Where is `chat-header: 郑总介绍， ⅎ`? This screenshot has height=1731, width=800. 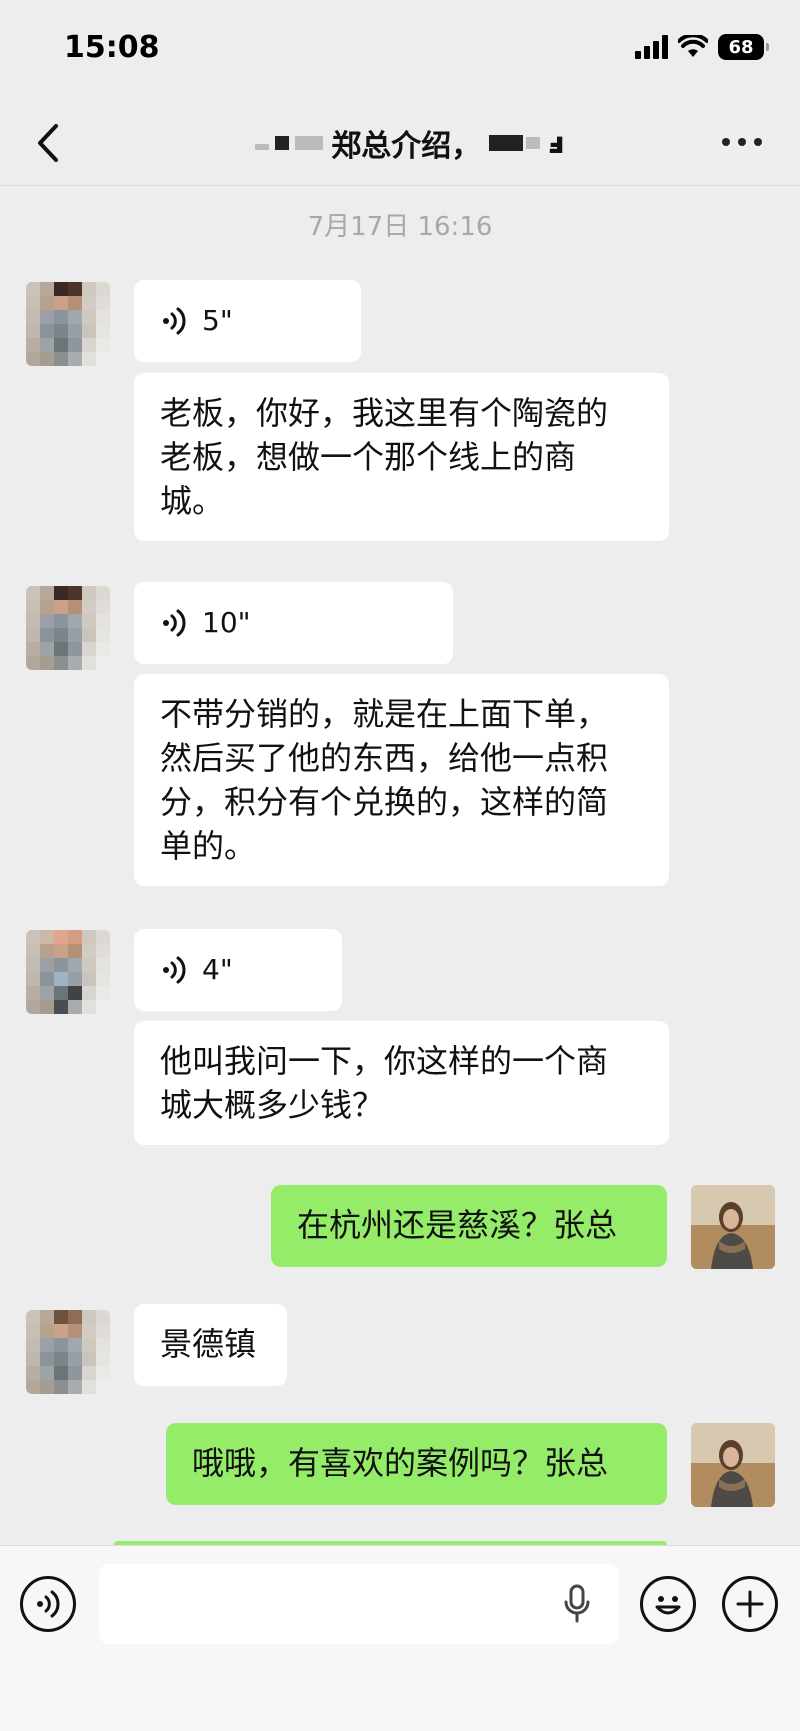
chat-header: 郑总介绍， ⅎ is located at coordinates (400, 143).